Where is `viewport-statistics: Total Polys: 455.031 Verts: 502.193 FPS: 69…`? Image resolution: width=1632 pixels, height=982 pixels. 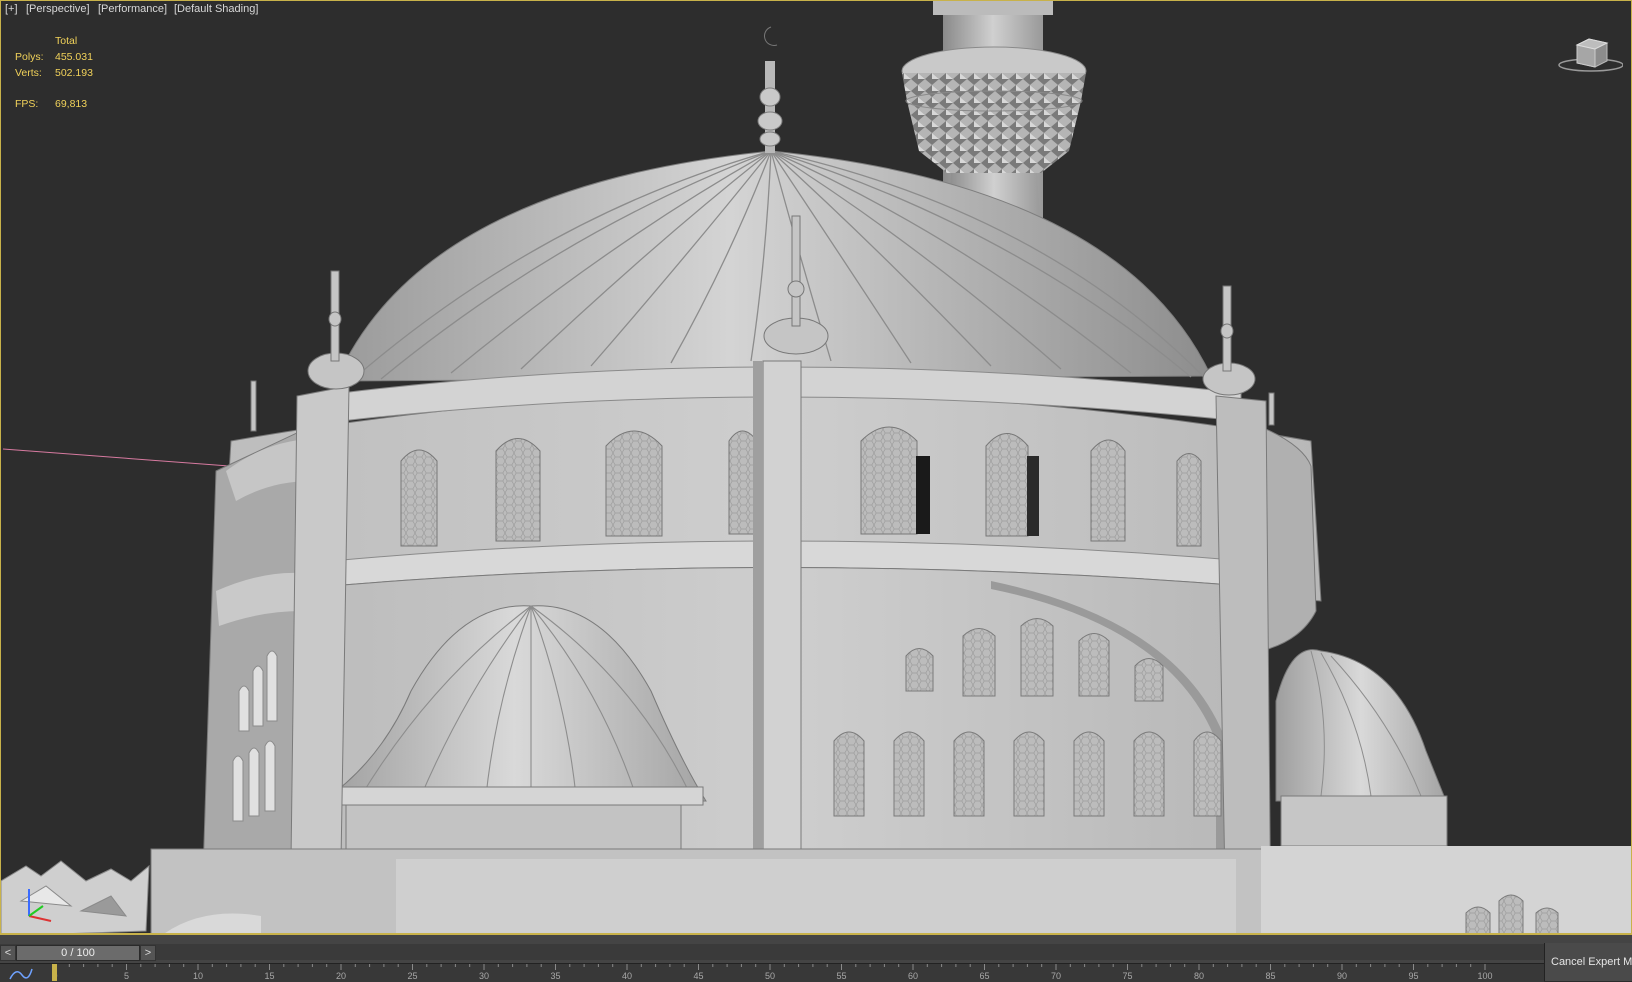
viewport-statistics: Total Polys: 455.031 Verts: 502.193 FPS: 69… is located at coordinates (54, 72).